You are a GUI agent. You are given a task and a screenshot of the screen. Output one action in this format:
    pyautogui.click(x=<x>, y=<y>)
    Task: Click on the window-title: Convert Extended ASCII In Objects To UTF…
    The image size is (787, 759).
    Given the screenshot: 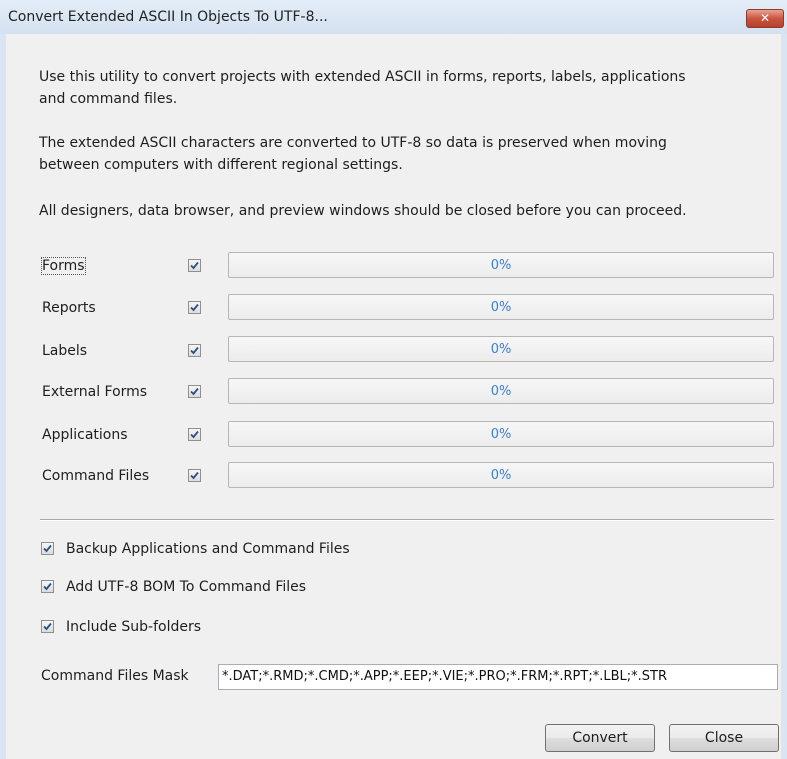 What is the action you would take?
    pyautogui.click(x=168, y=17)
    